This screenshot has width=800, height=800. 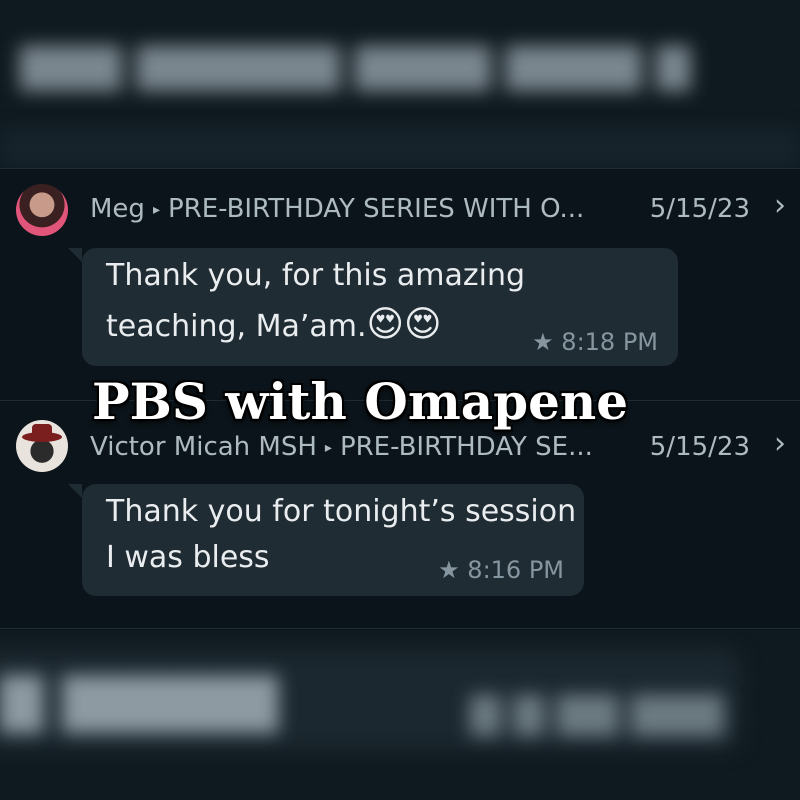 I want to click on overlay-caption: PBS with Omapene, so click(x=360, y=401).